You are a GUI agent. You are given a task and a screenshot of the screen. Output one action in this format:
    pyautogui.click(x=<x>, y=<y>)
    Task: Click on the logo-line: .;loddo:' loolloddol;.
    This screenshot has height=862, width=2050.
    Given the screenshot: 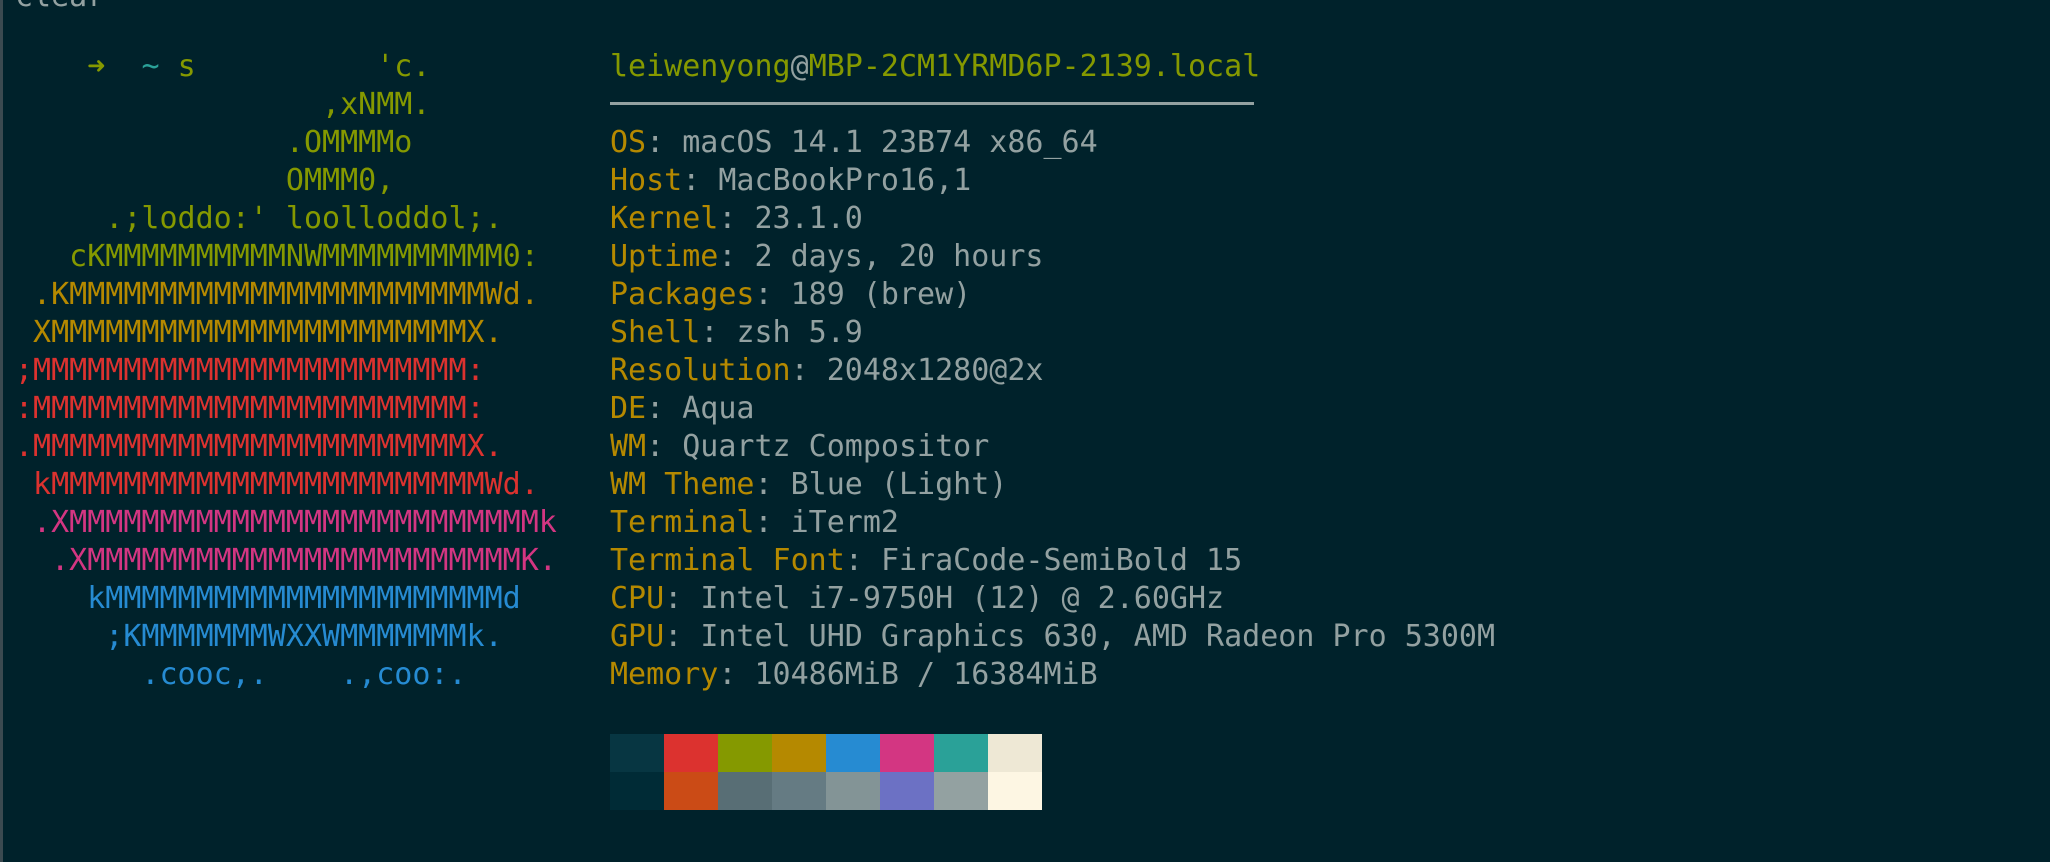 What is the action you would take?
    pyautogui.click(x=259, y=218)
    